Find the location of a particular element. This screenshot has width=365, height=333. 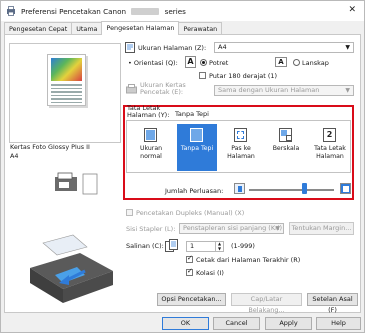

redacted-model-name is located at coordinates (145, 11).